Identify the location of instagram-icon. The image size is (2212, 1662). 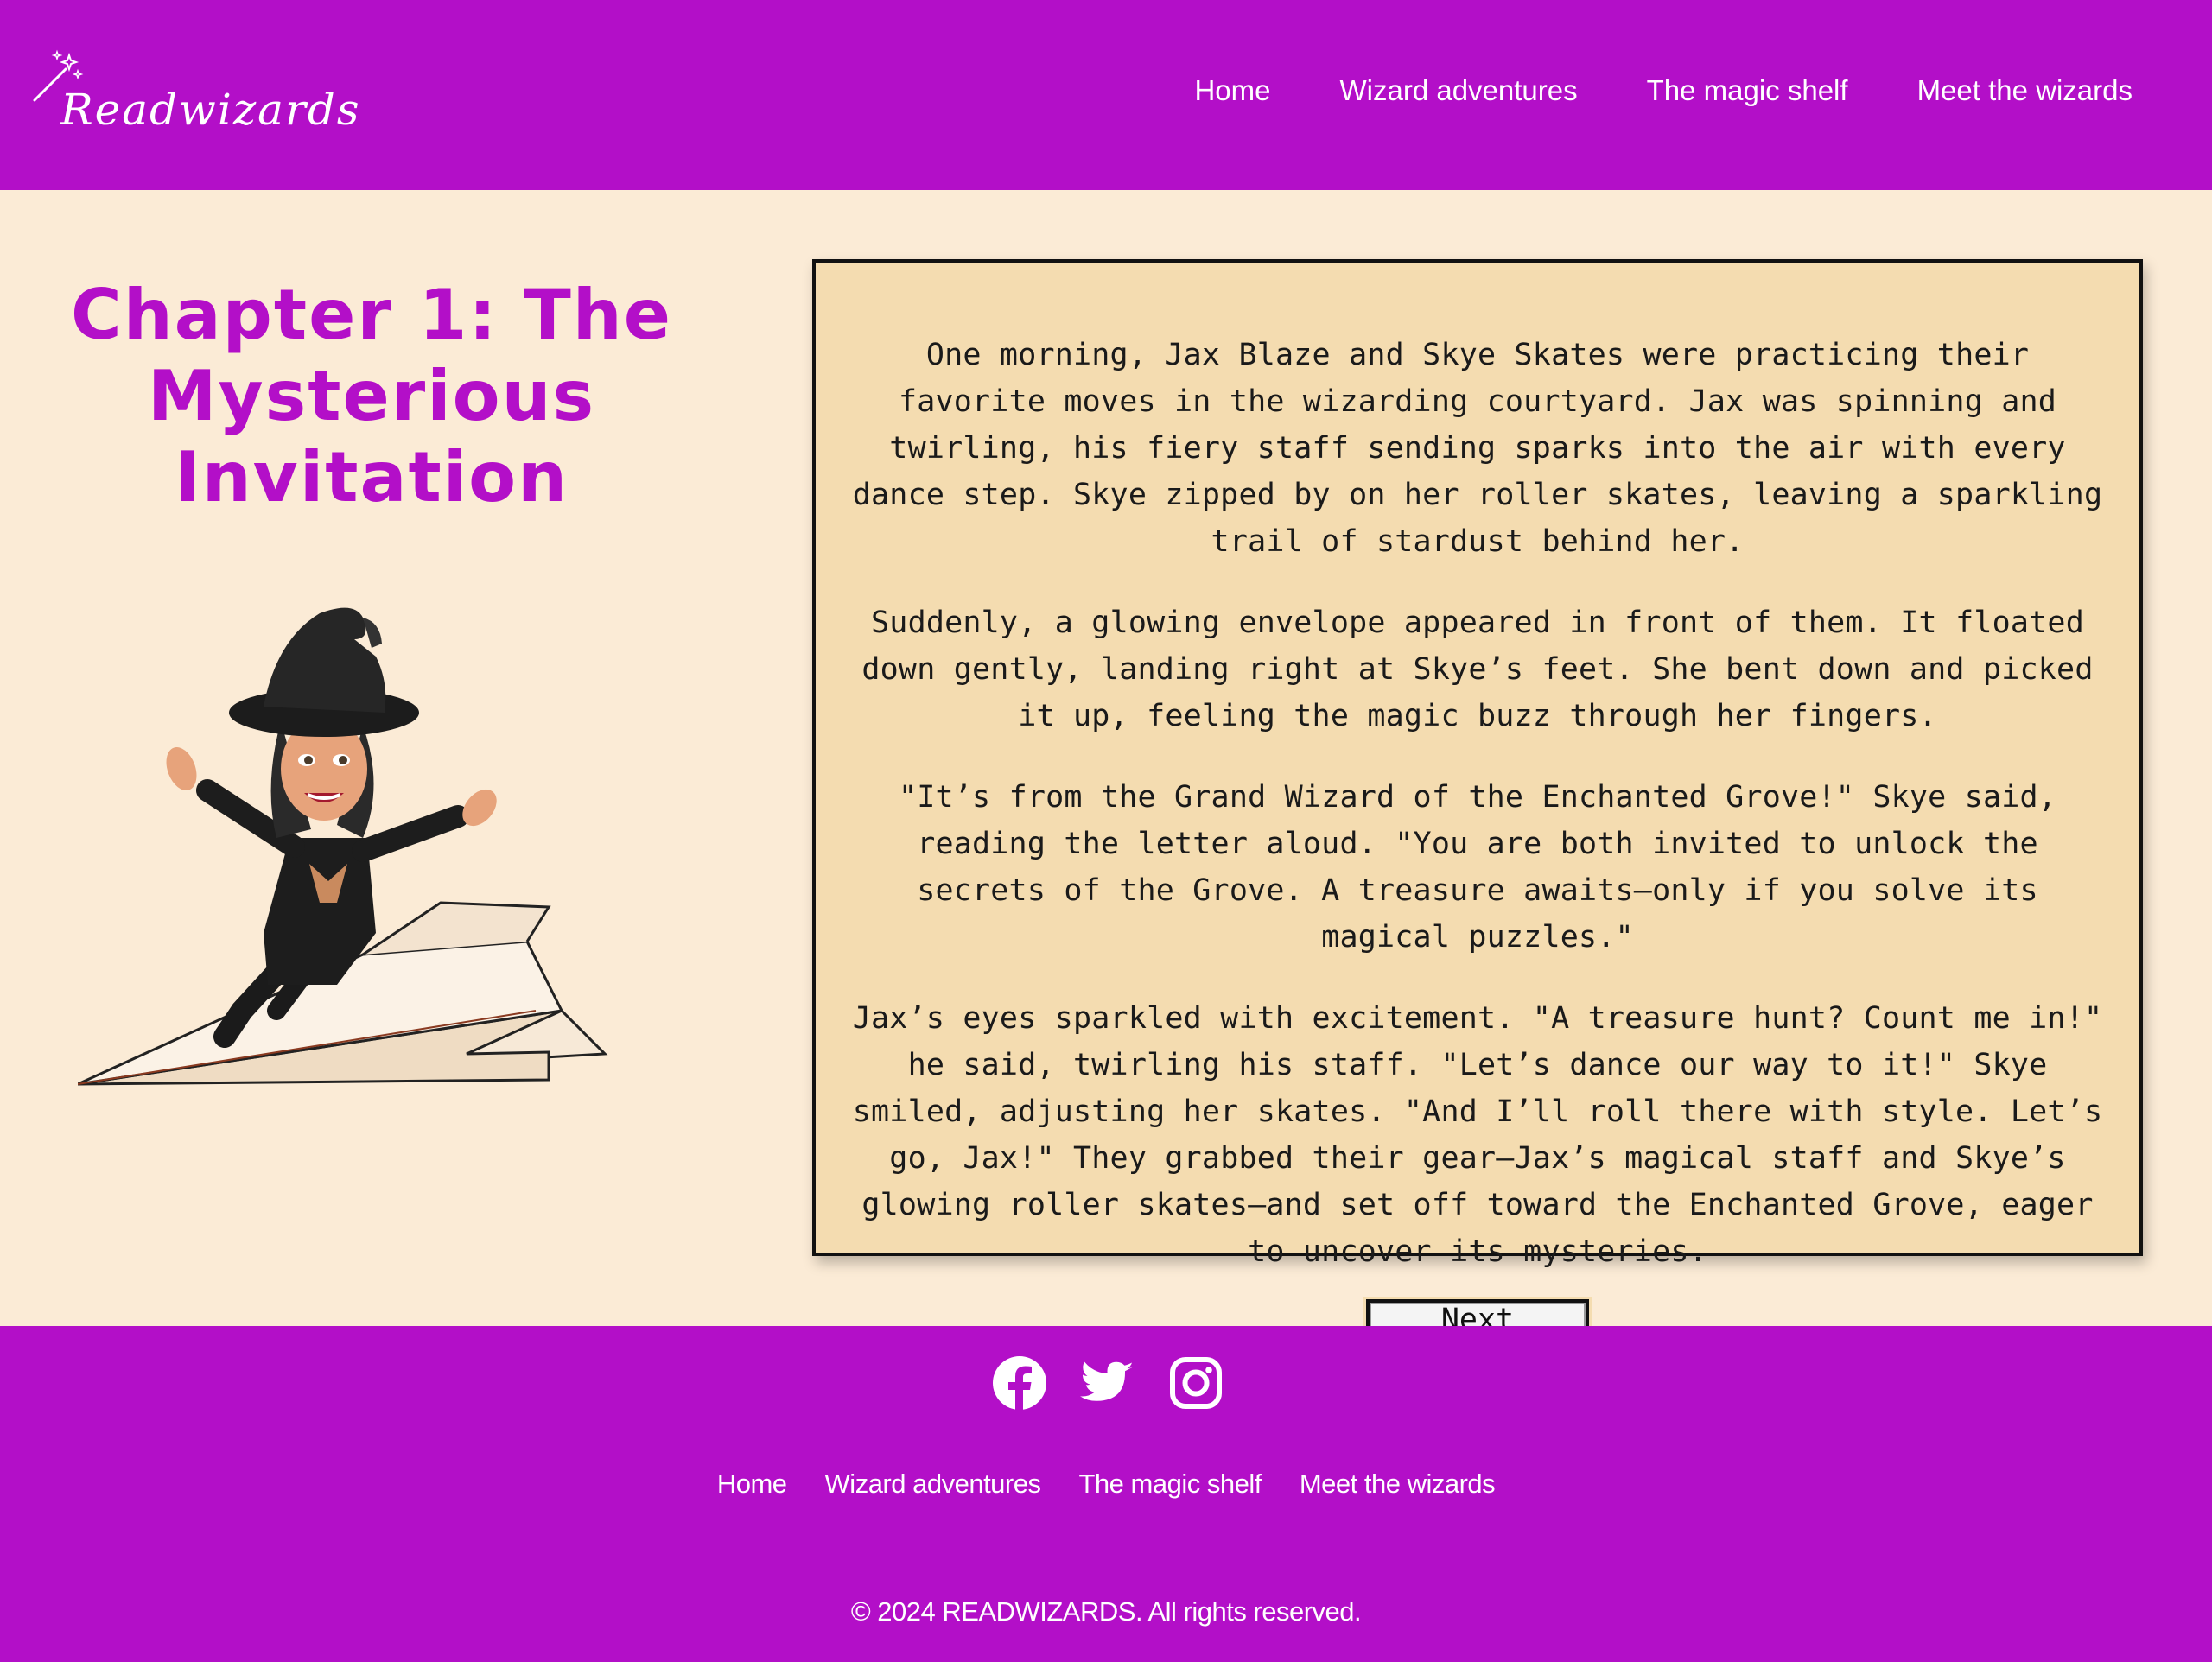
(1196, 1383).